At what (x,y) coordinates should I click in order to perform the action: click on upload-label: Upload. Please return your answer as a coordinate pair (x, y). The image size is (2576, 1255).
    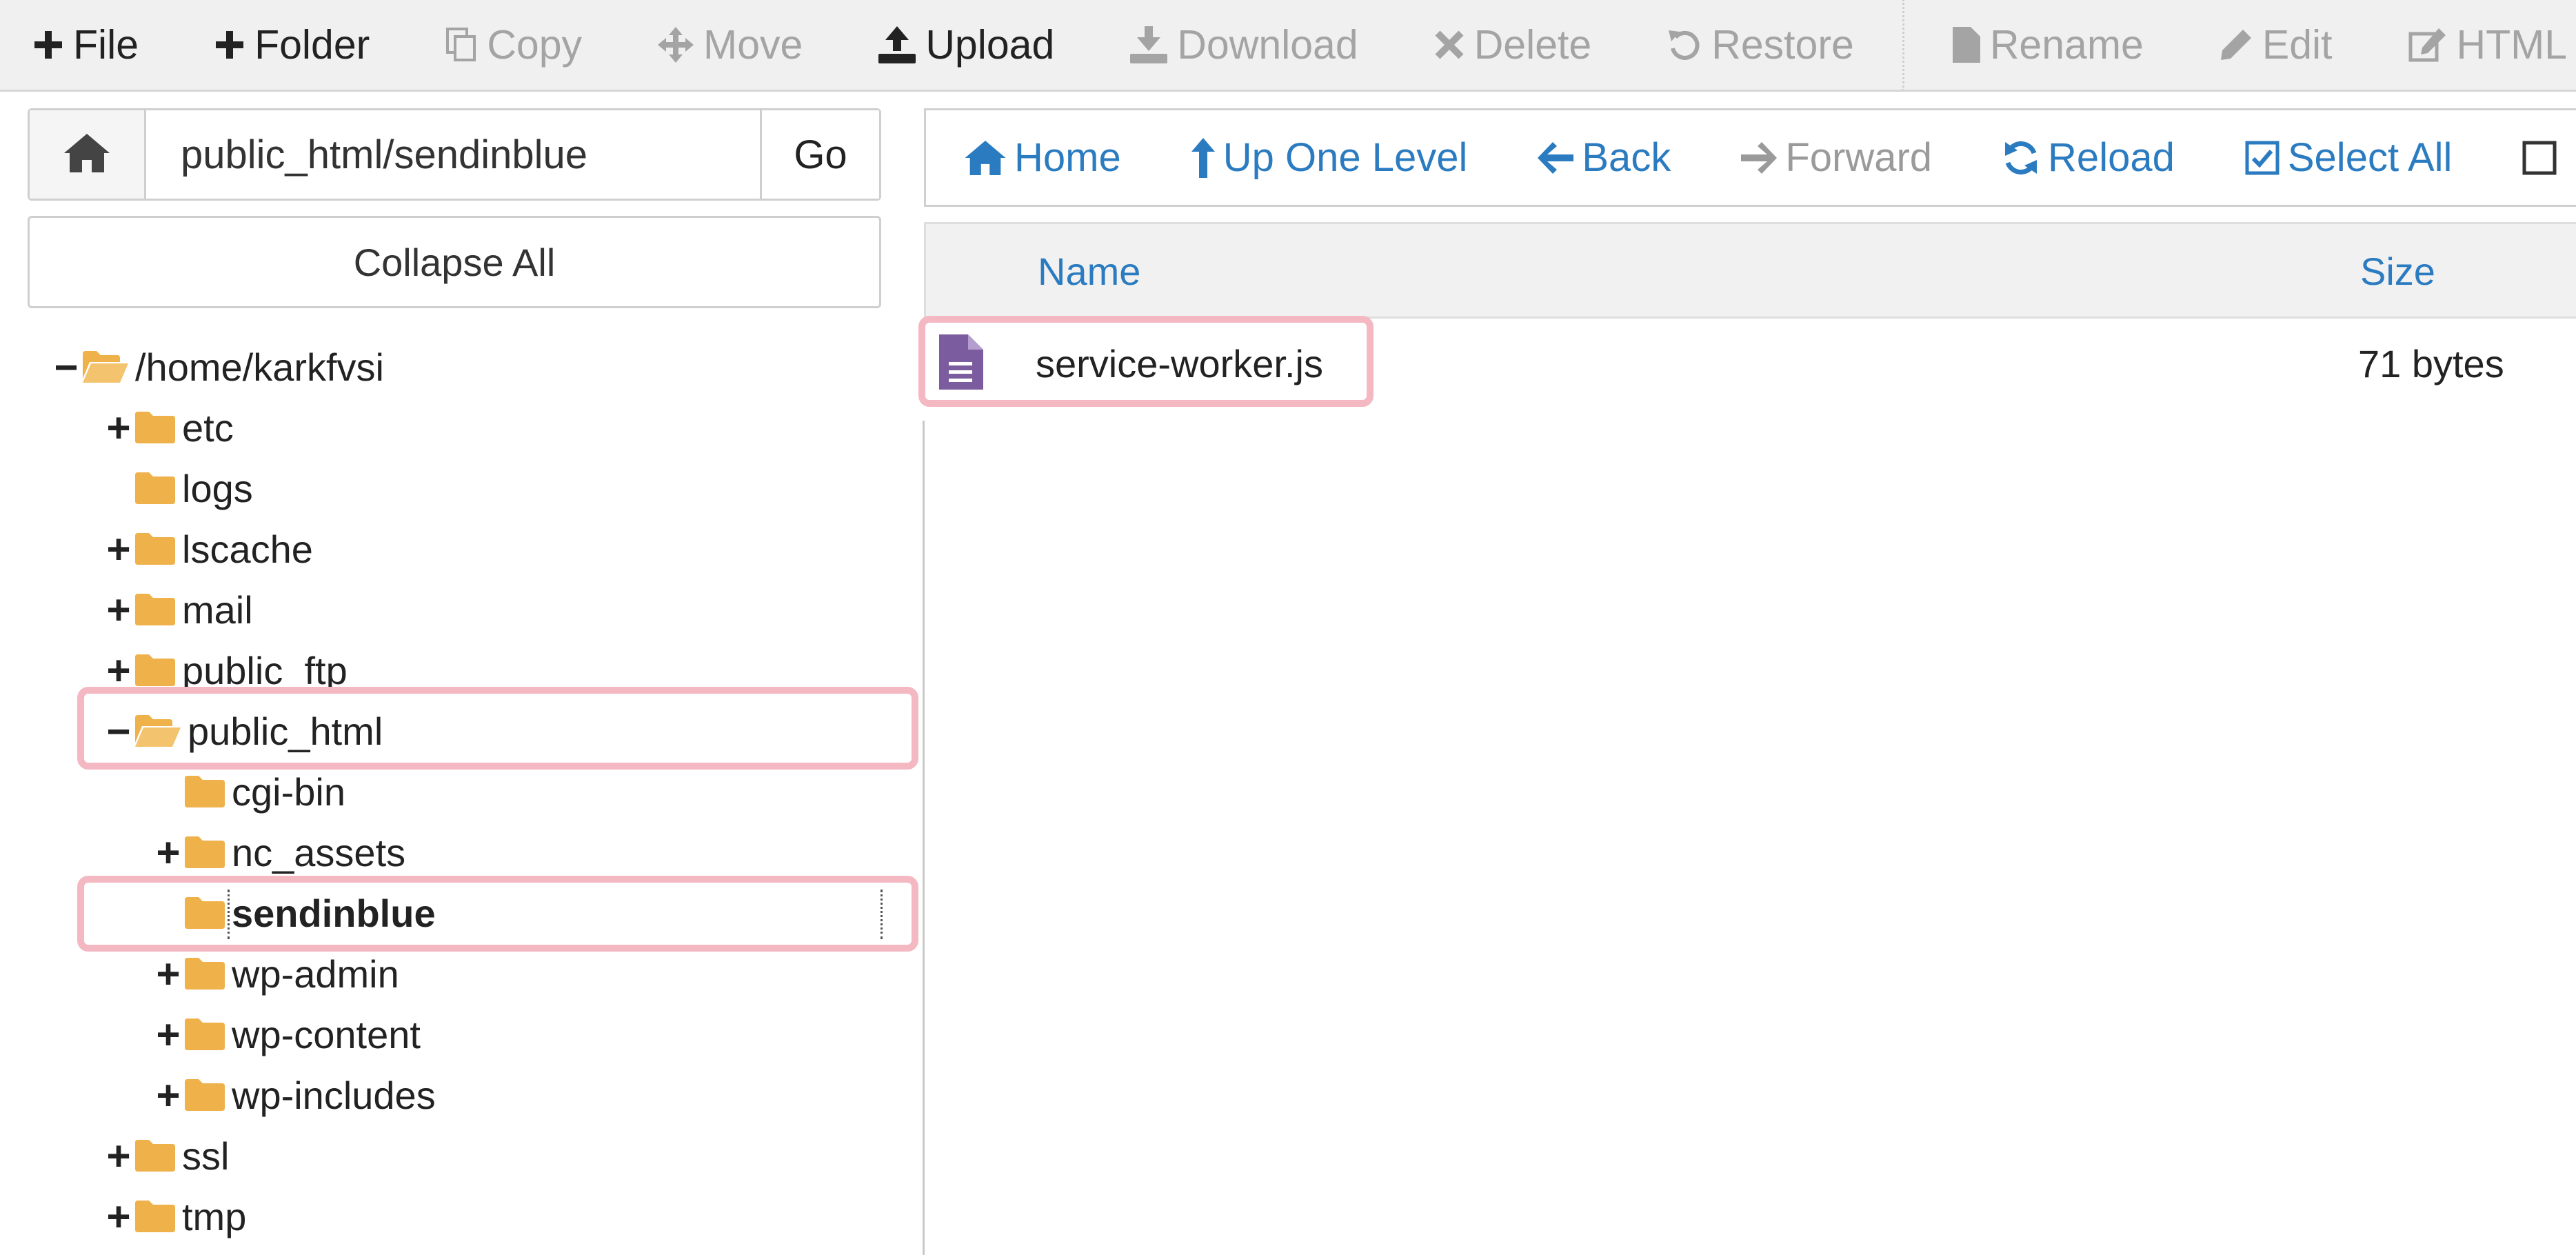
    Looking at the image, I should click on (990, 45).